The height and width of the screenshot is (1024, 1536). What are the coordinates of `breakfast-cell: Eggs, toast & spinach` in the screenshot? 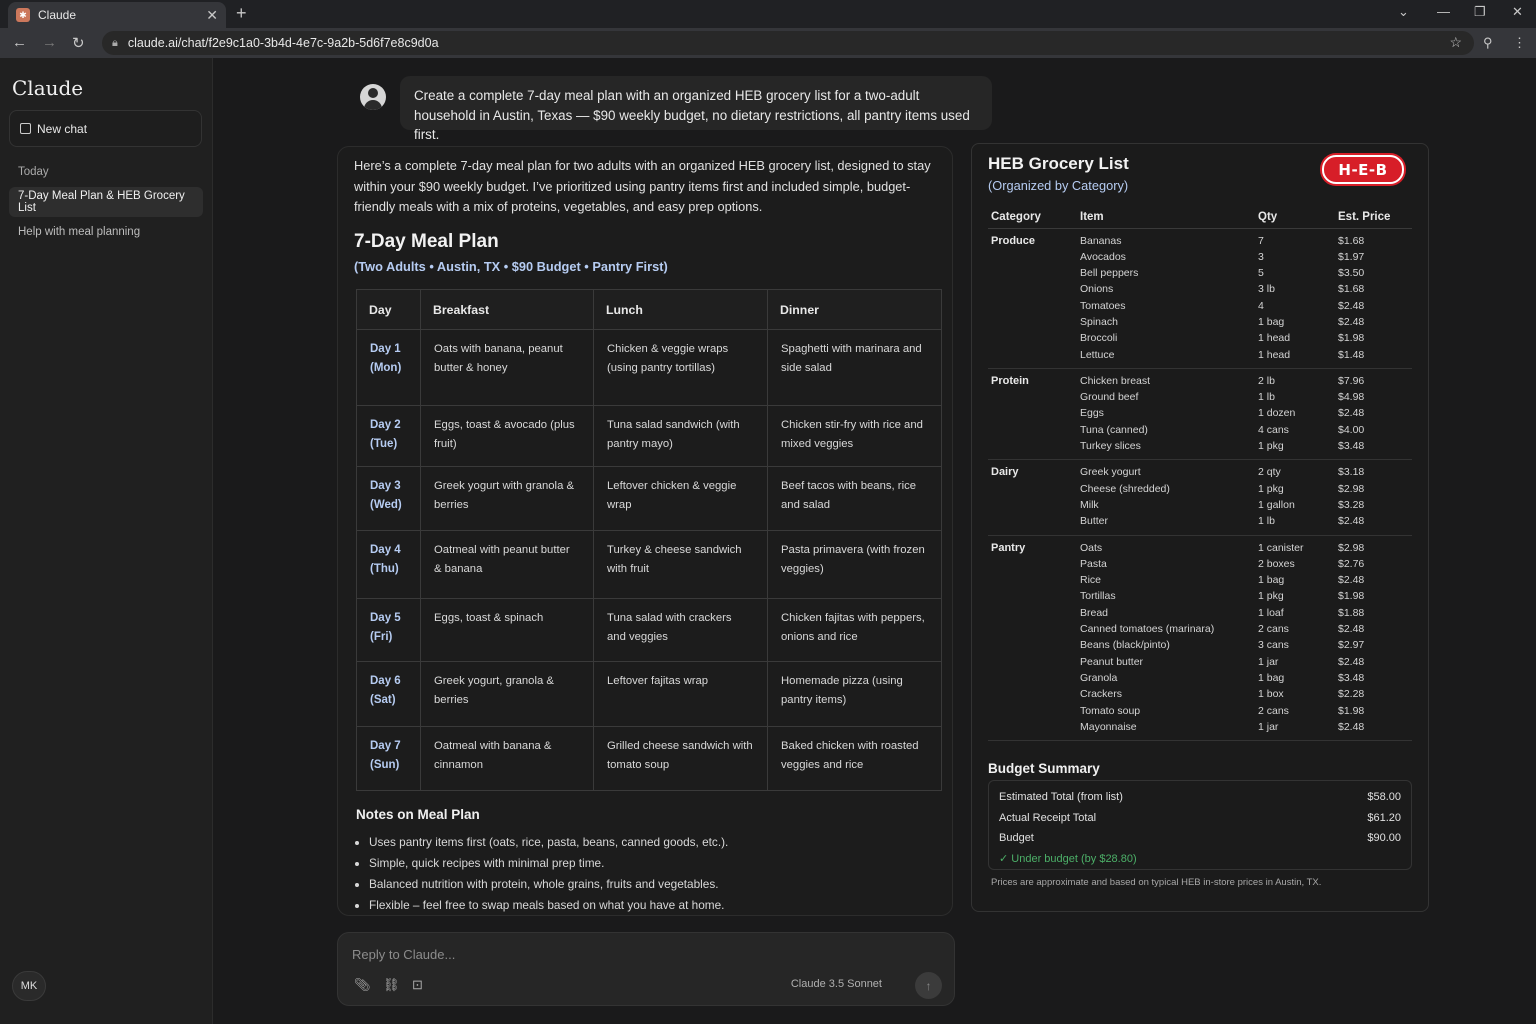 It's located at (507, 630).